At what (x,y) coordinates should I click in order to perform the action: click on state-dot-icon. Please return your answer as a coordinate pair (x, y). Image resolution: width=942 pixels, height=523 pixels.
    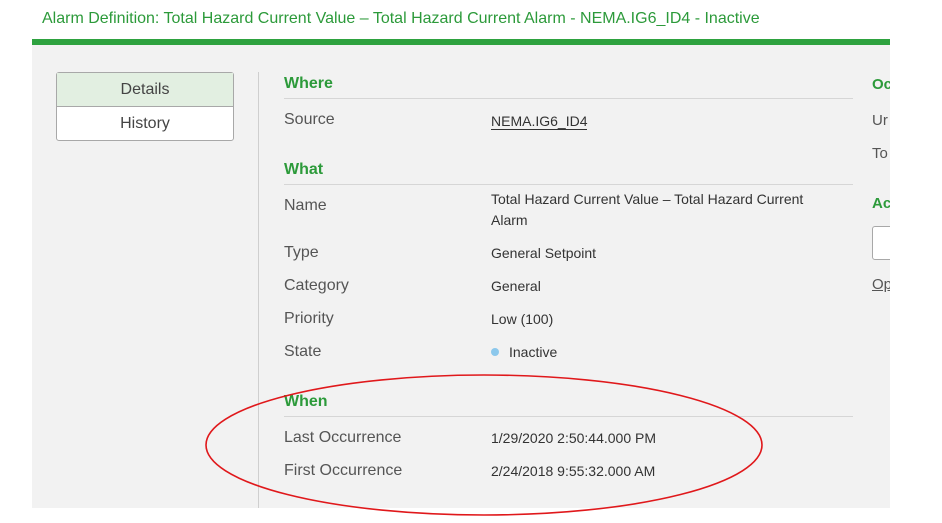
    Looking at the image, I should click on (495, 352).